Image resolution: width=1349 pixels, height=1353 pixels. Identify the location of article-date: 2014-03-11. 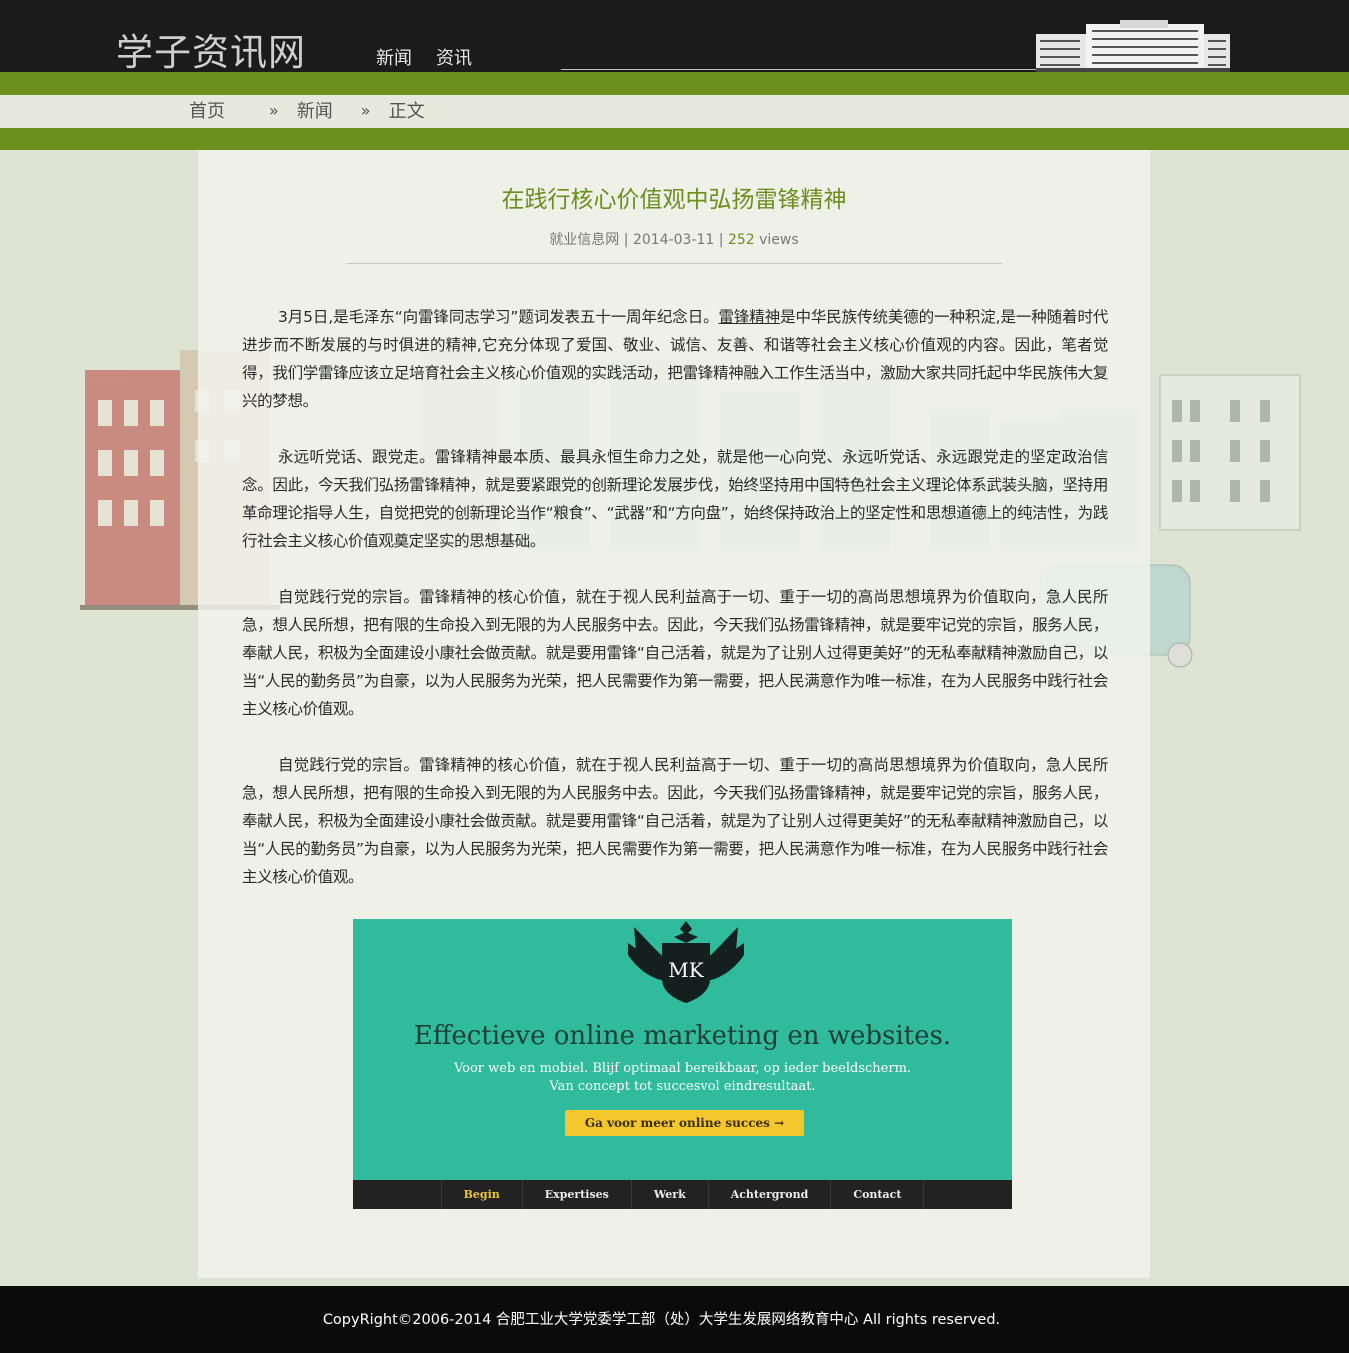
(673, 240).